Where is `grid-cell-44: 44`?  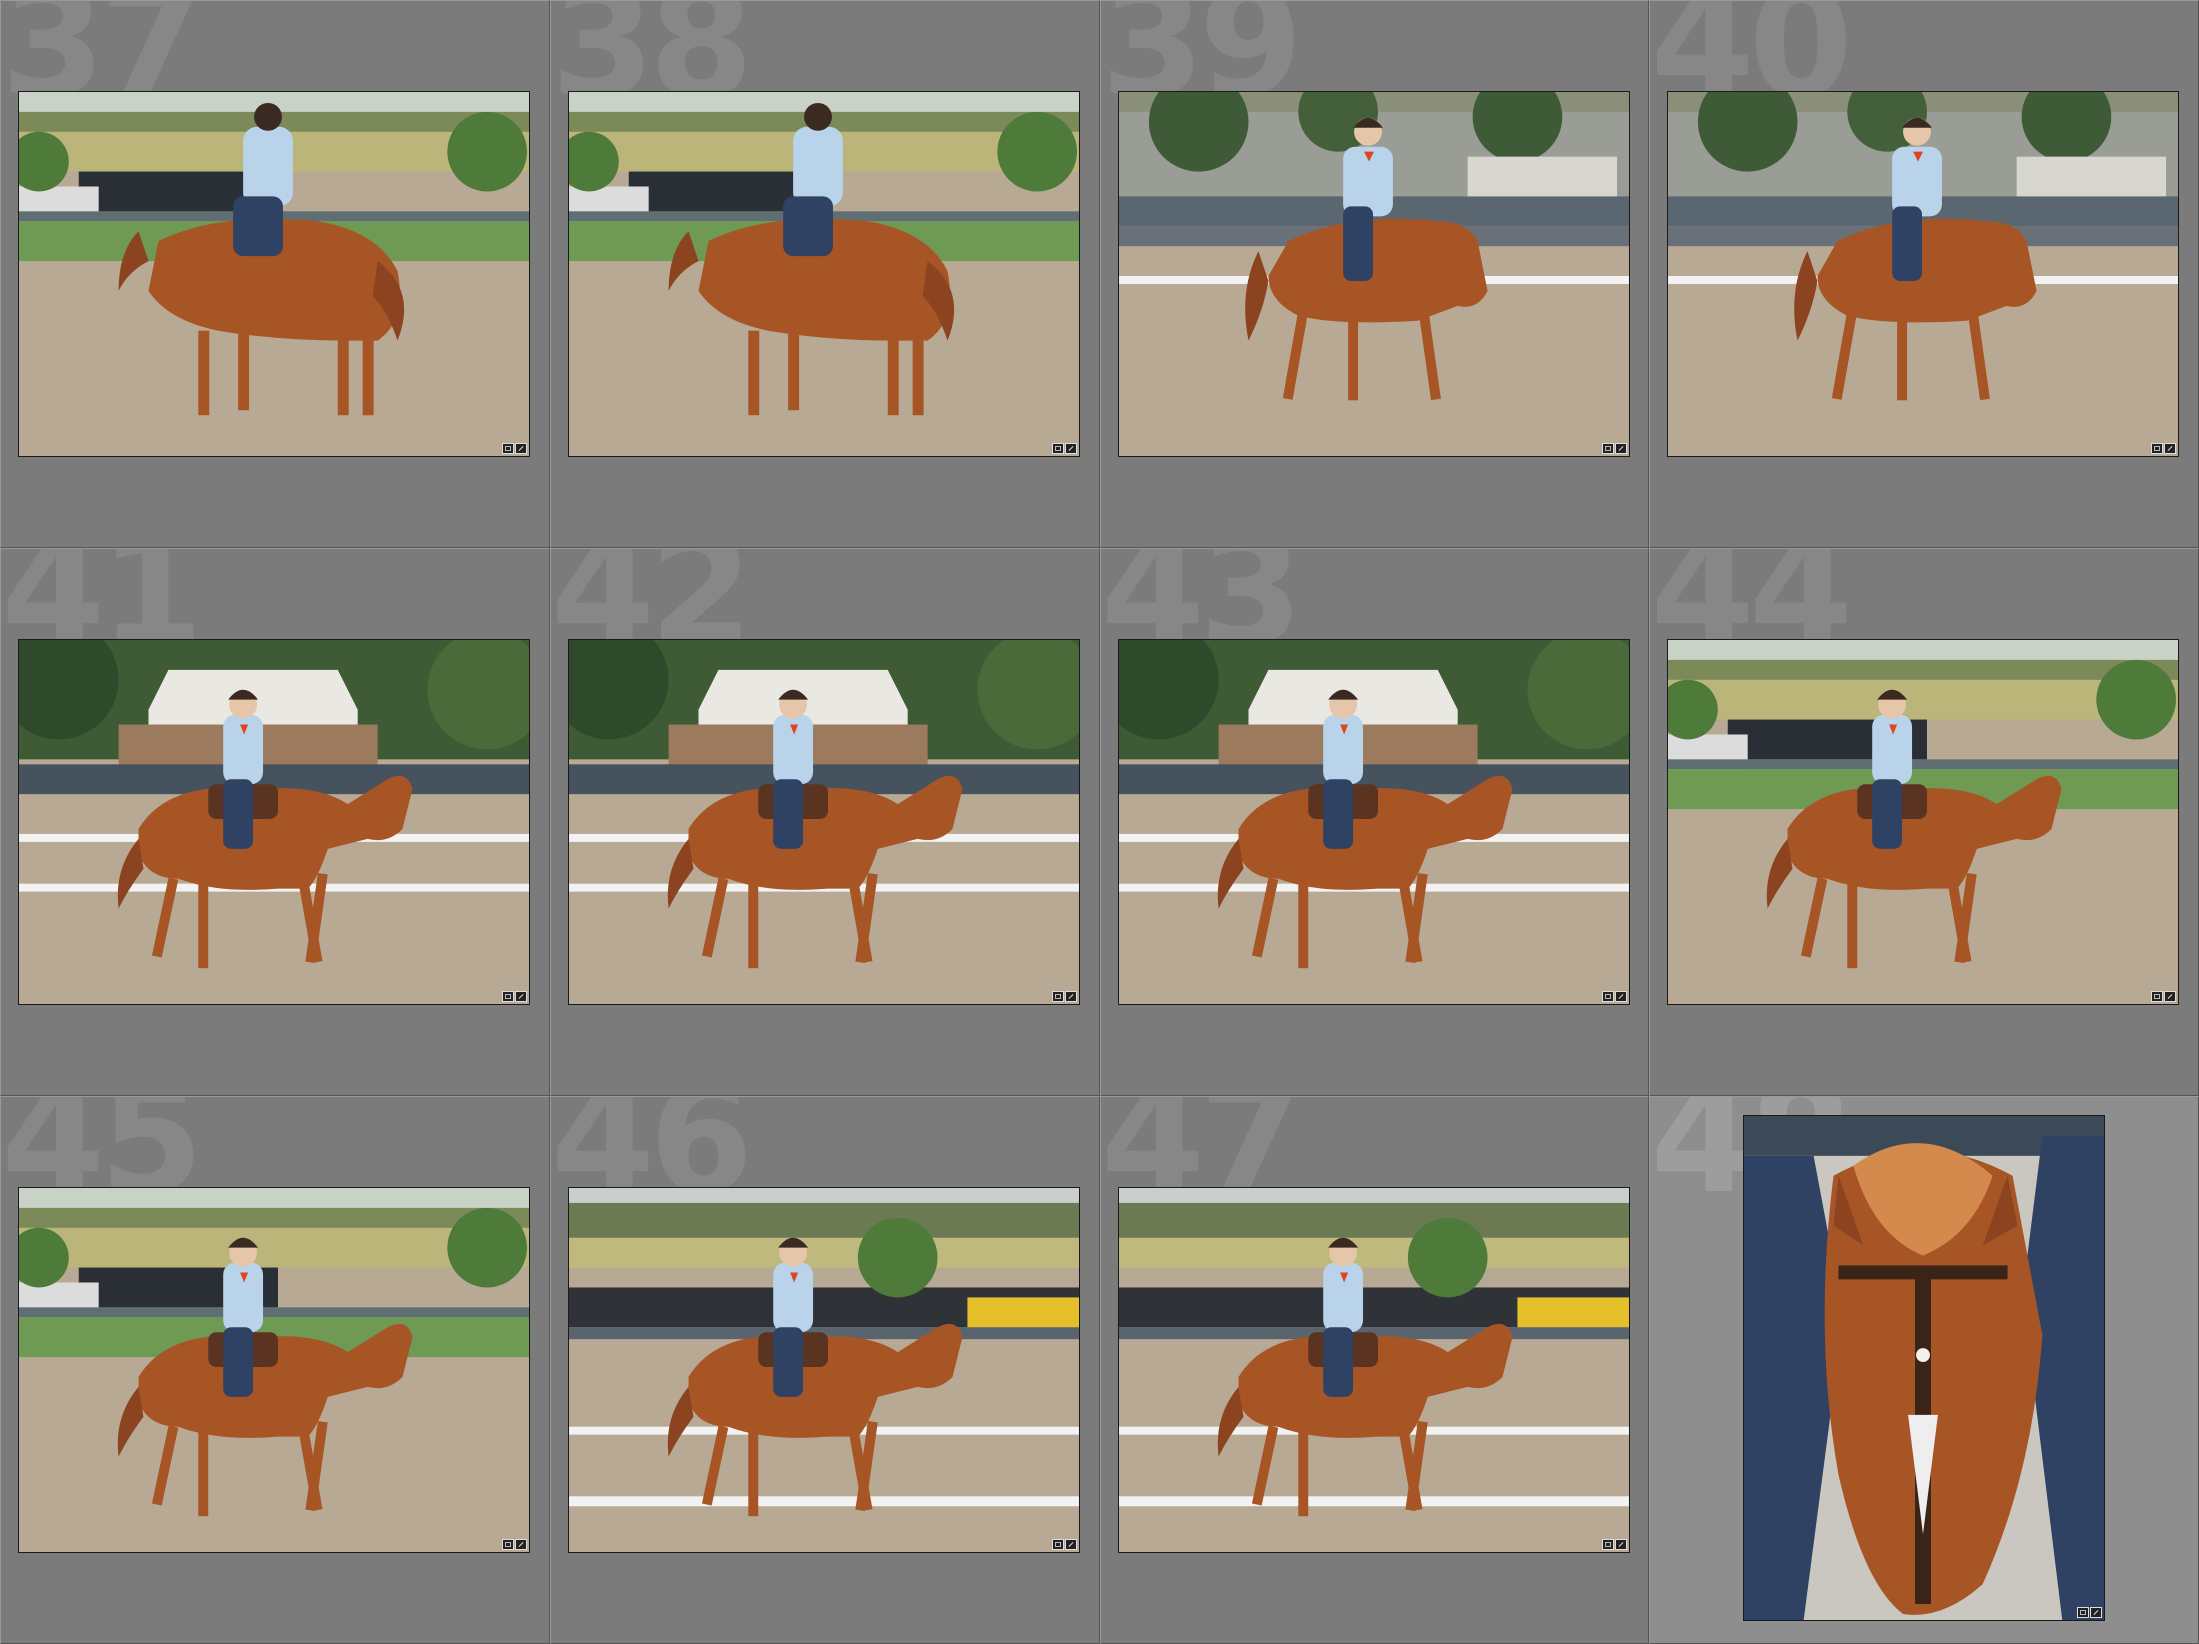 grid-cell-44: 44 is located at coordinates (1924, 822).